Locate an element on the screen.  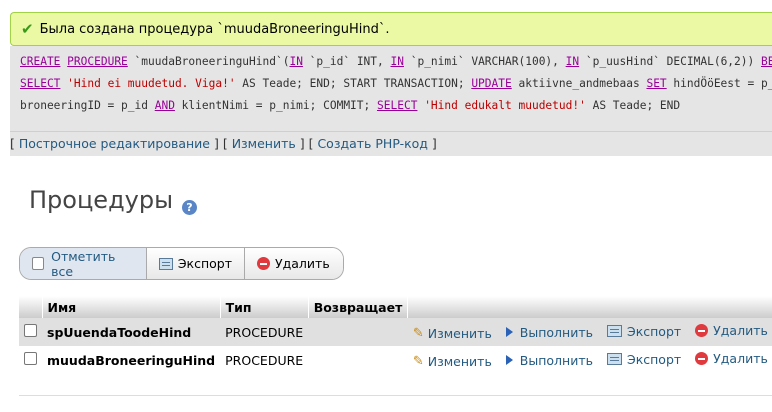
help-icon: ? is located at coordinates (189, 207).